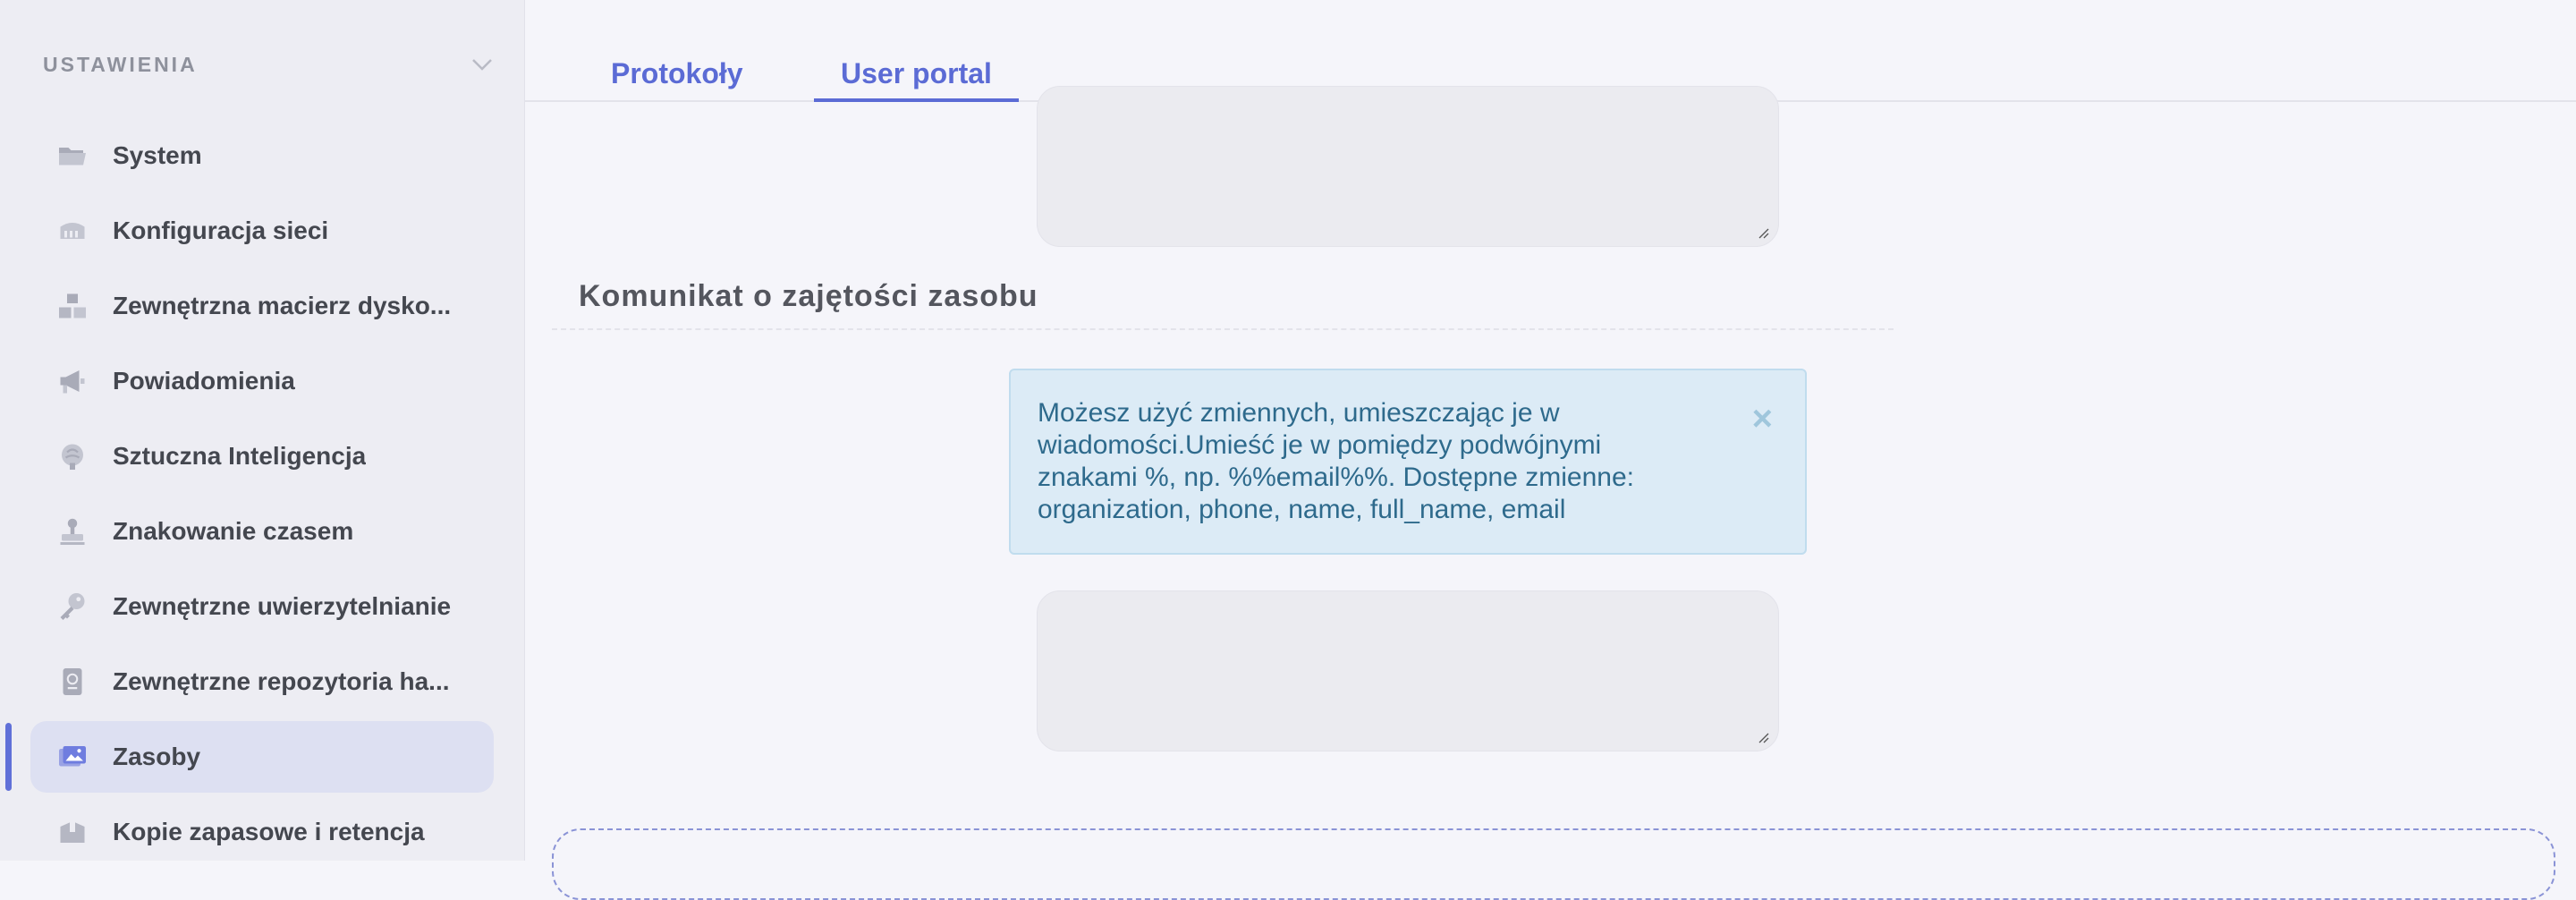  Describe the element at coordinates (916, 75) in the screenshot. I see `tab-user-portal: User portal` at that location.